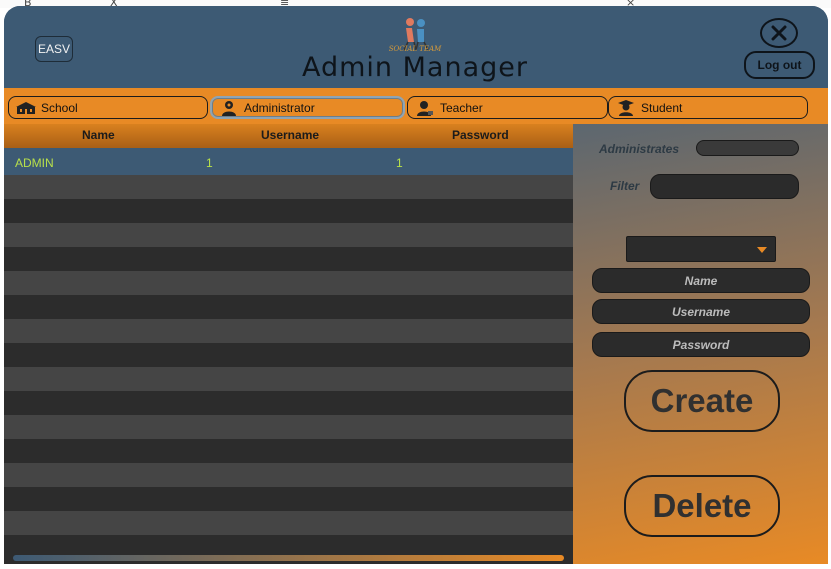 Image resolution: width=831 pixels, height=569 pixels. Describe the element at coordinates (639, 149) in the screenshot. I see `administrates-label: Administrates` at that location.